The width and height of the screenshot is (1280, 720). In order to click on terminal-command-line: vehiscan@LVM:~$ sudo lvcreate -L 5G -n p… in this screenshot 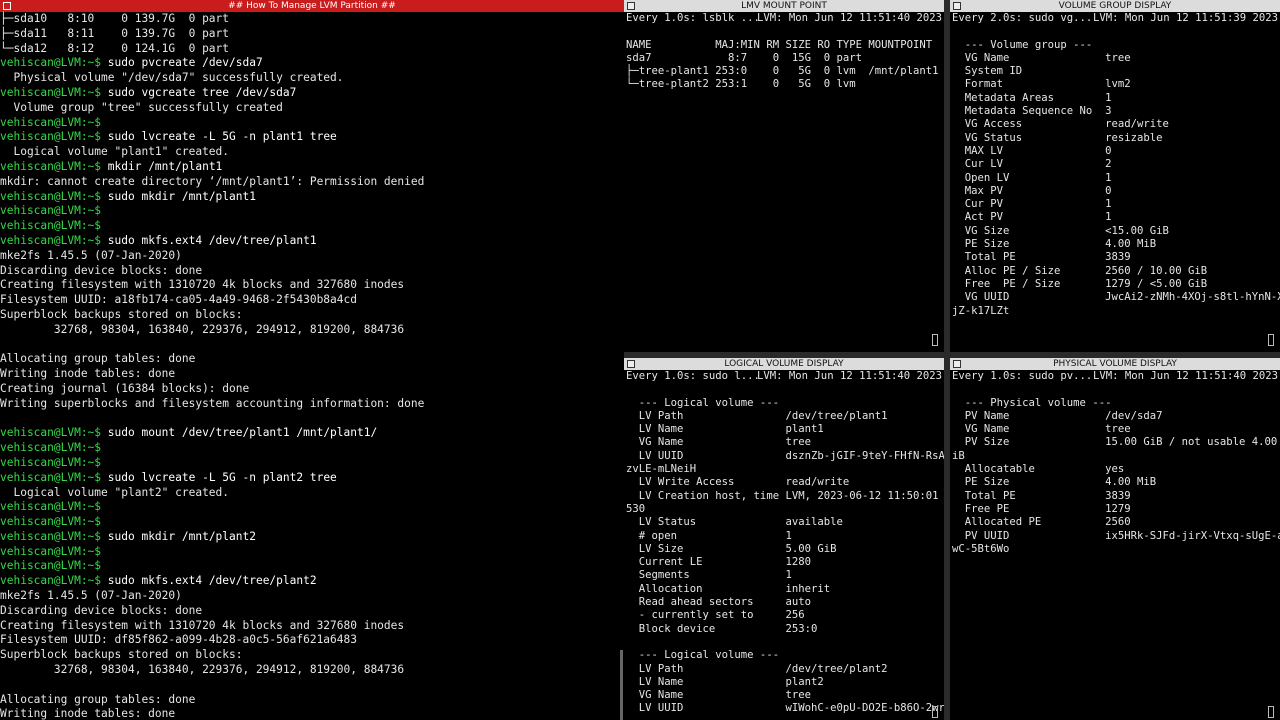, I will do `click(311, 478)`.